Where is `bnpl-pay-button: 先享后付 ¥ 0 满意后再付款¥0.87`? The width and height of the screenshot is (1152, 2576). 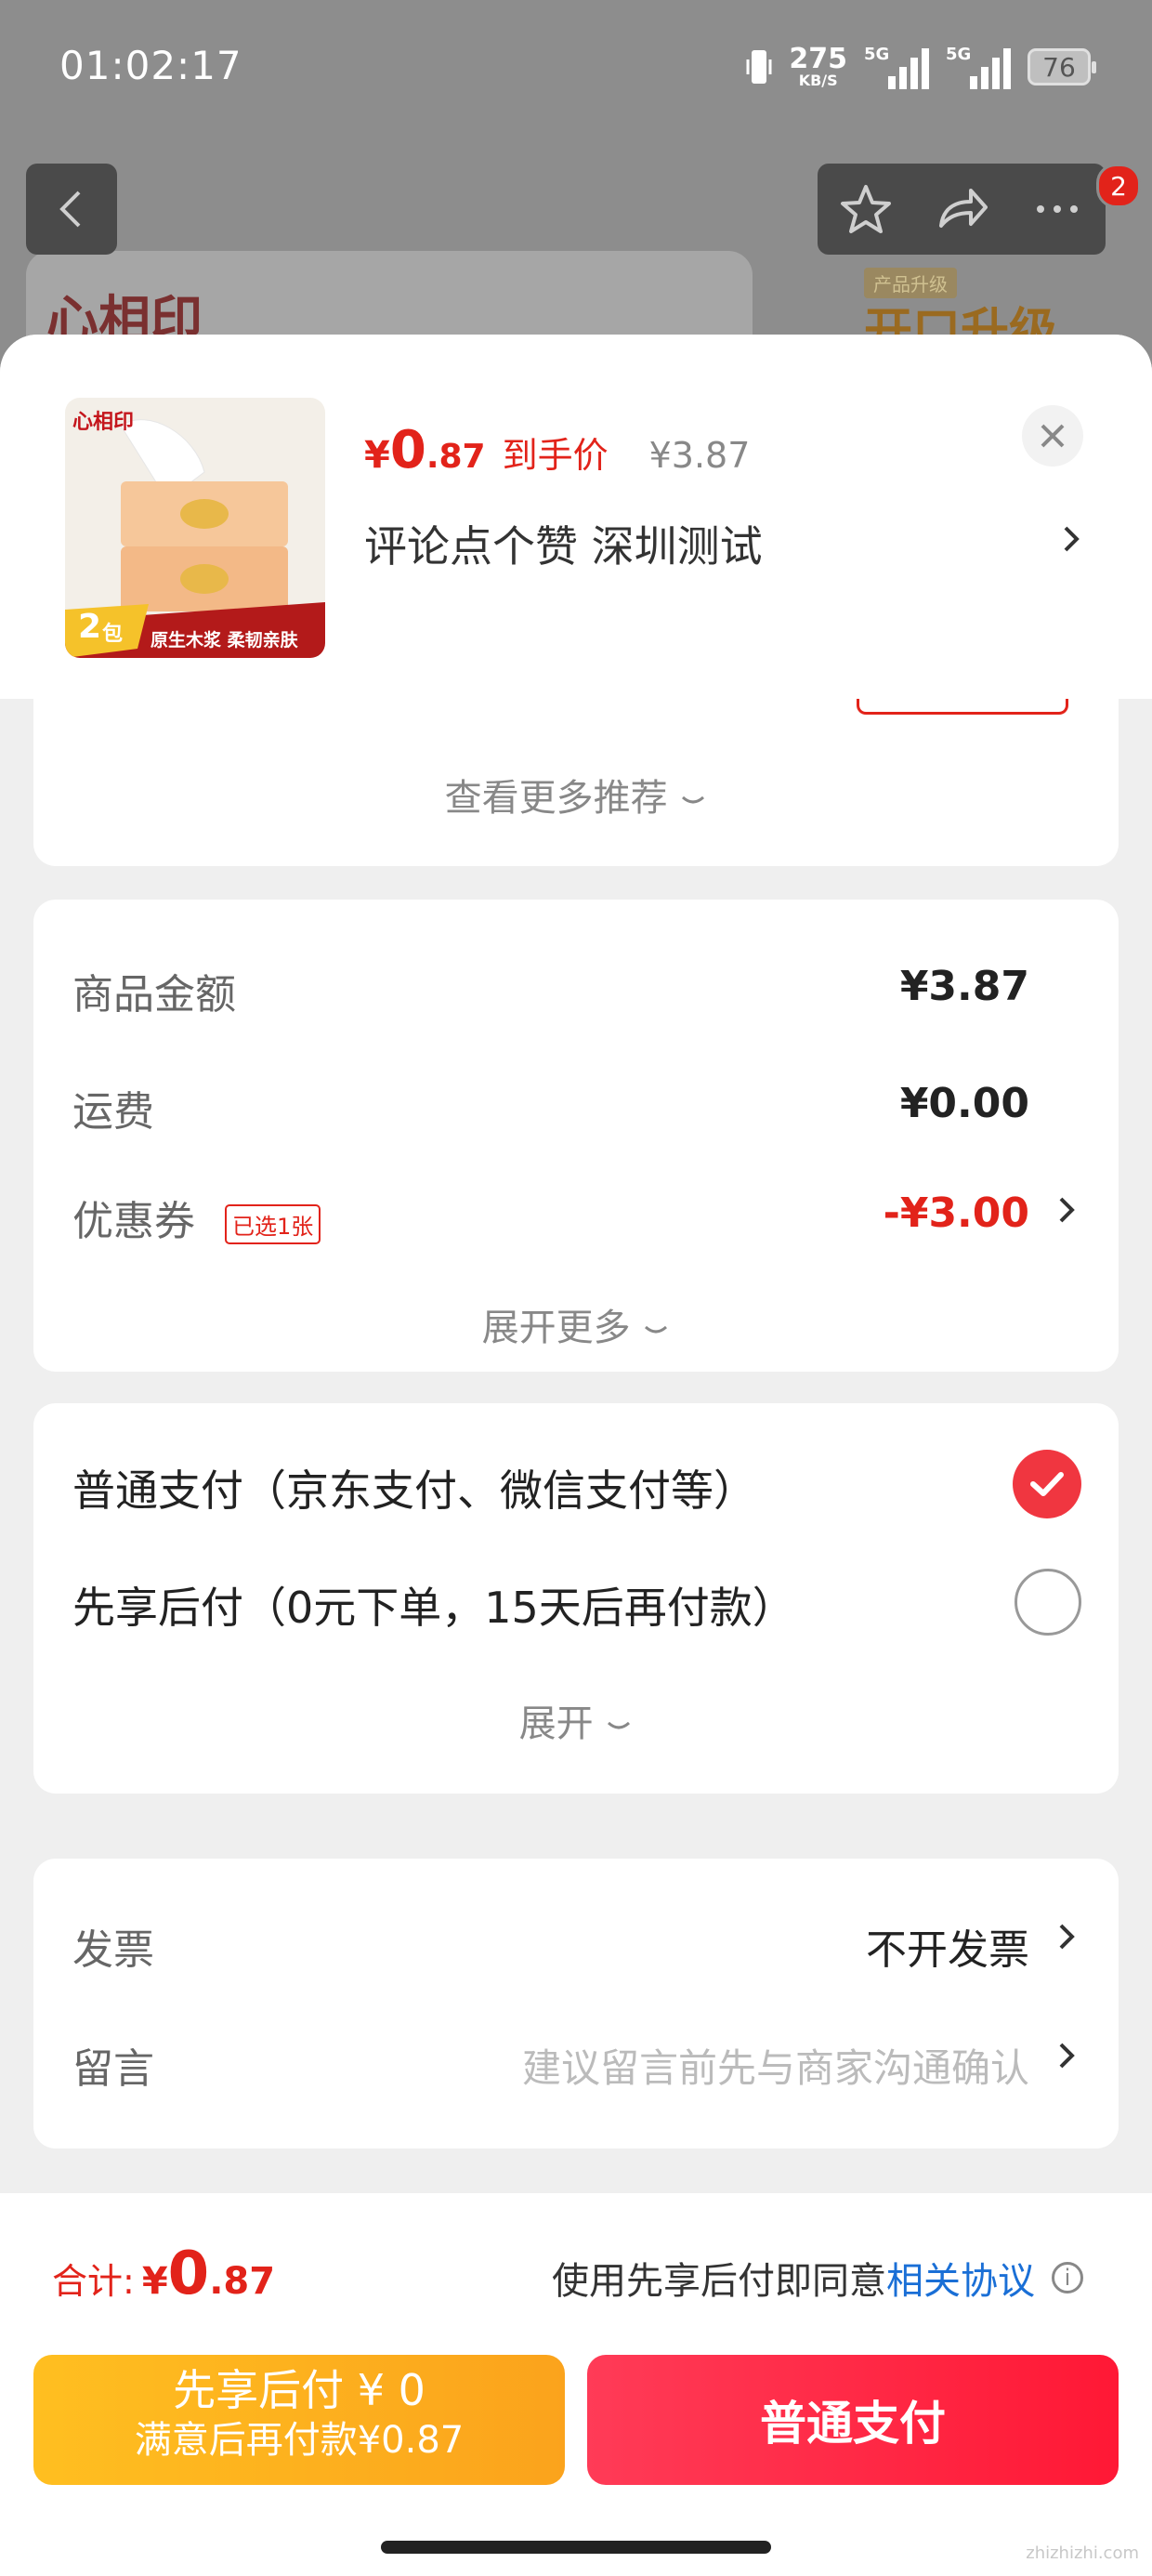
bnpl-pay-button: 先享后付 ¥ 0 满意后再付款¥0.87 is located at coordinates (299, 2420).